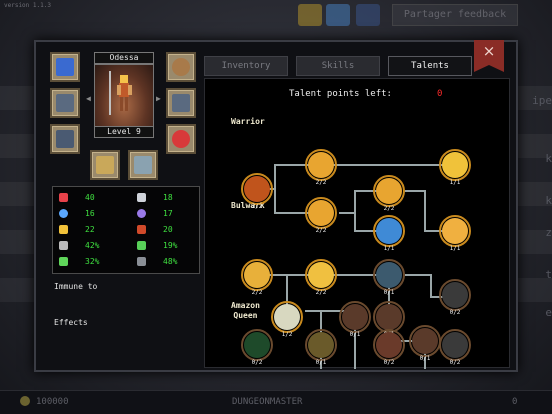 The width and height of the screenshot is (552, 414). I want to click on stat-value: 48%, so click(170, 261).